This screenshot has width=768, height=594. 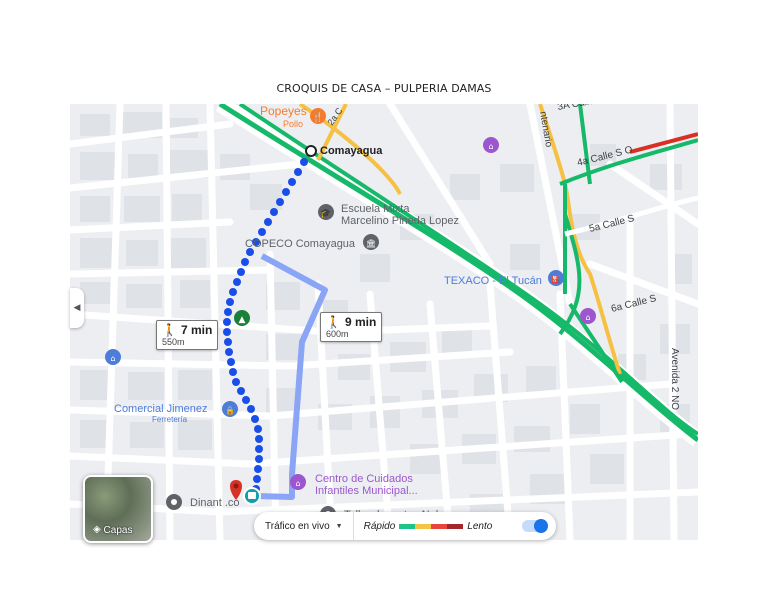 I want to click on government-icon: 🏛, so click(x=371, y=242).